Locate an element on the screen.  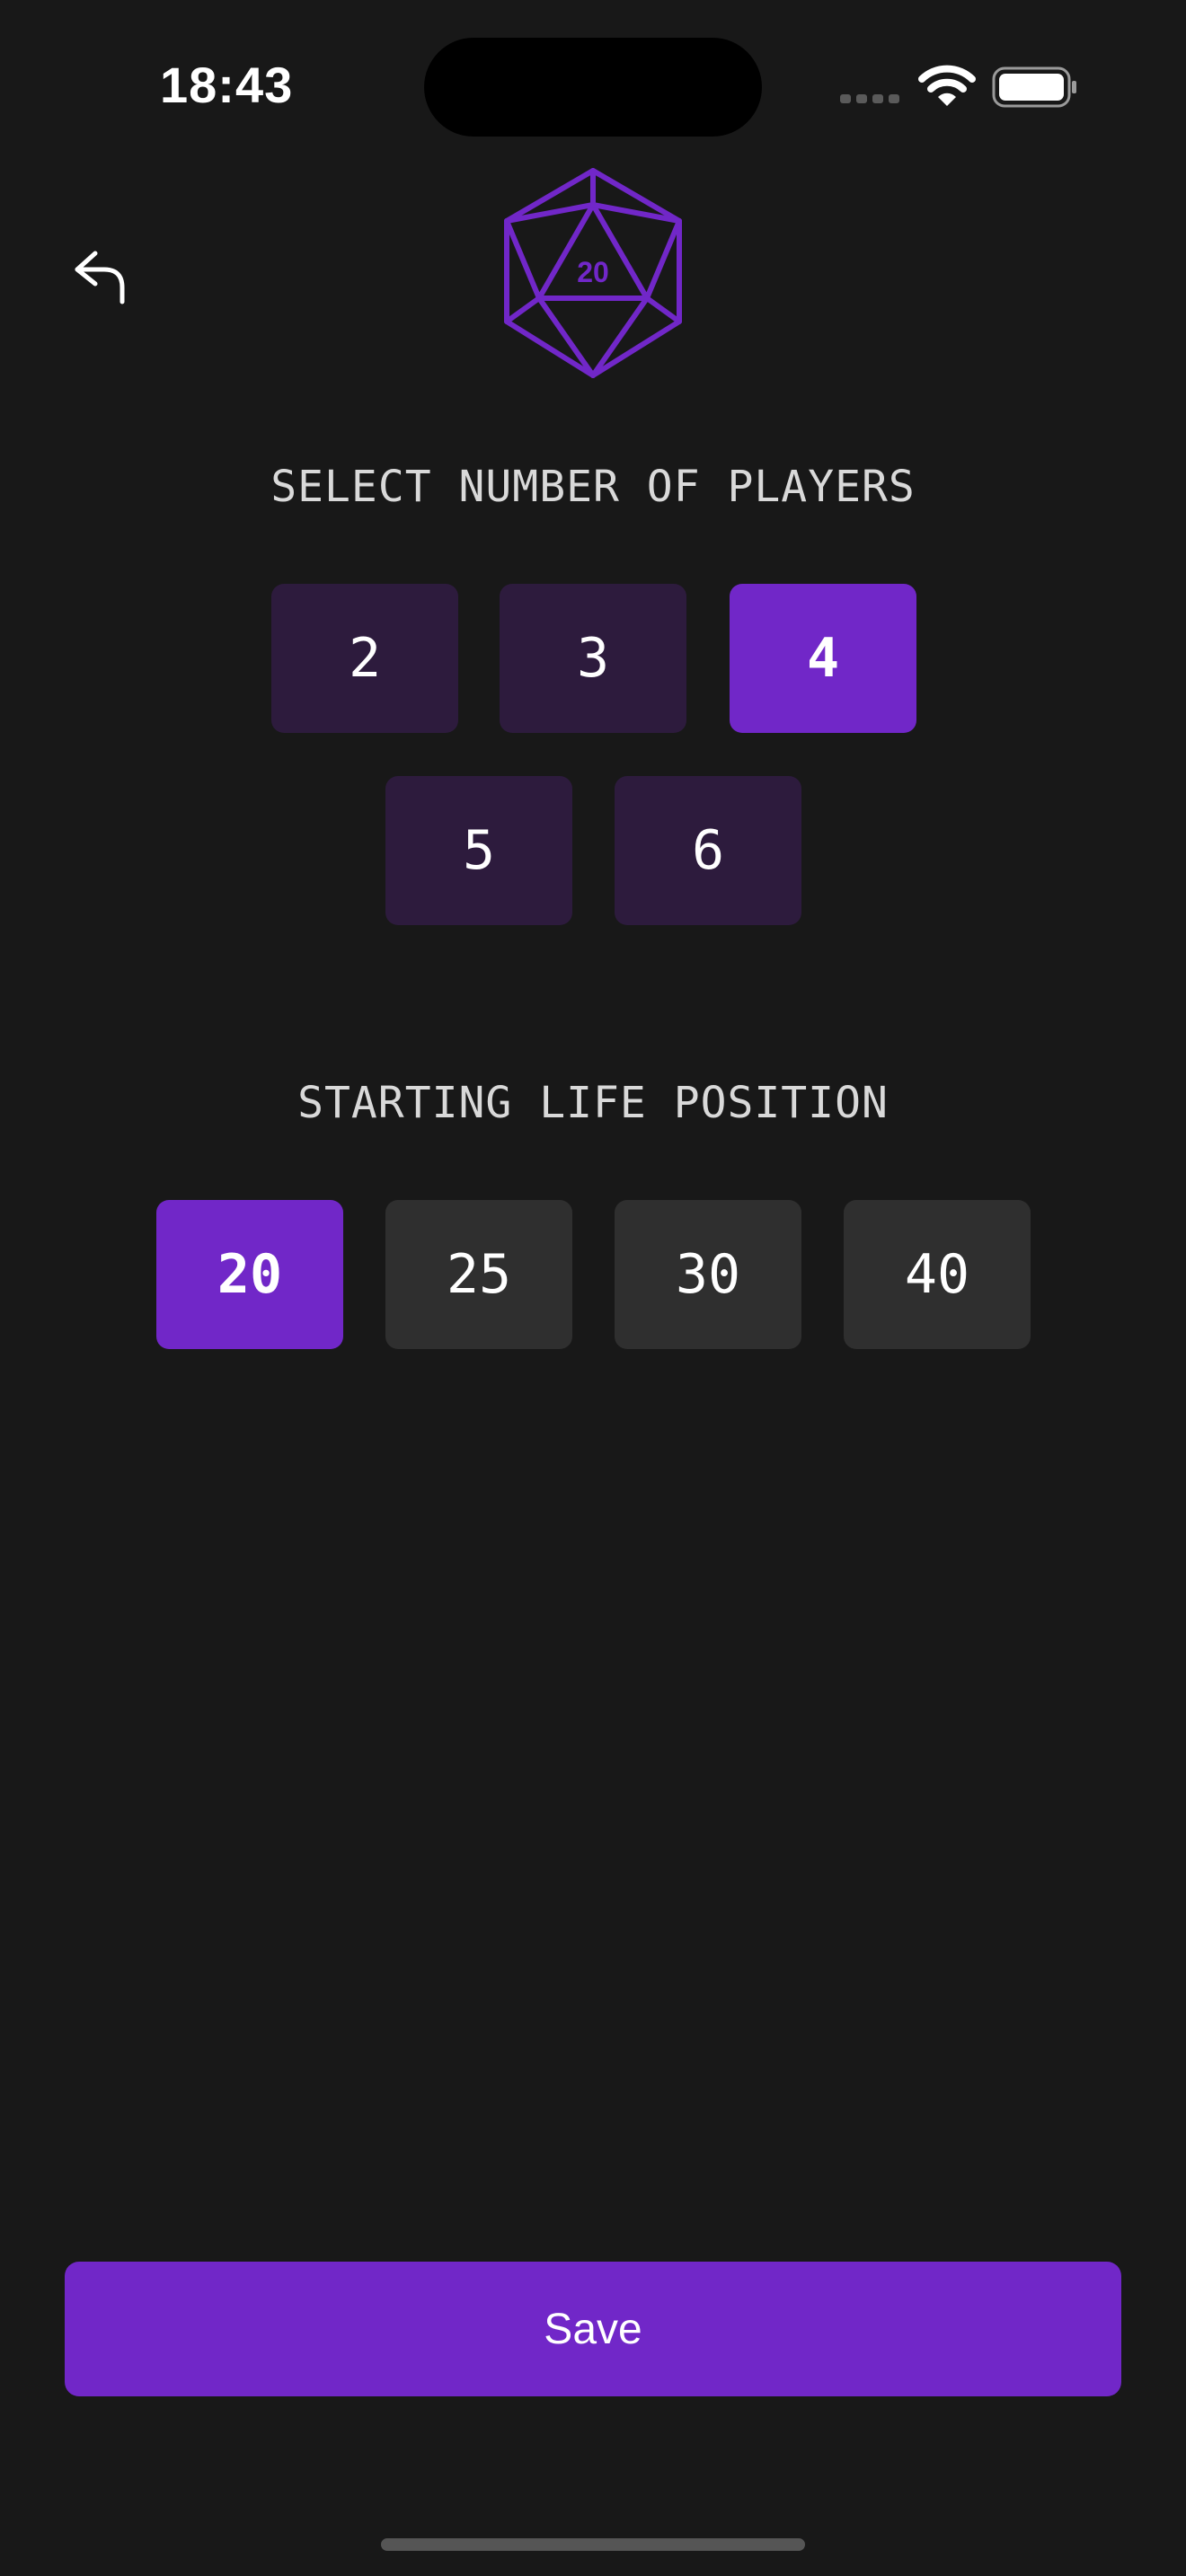
status-time: 18:43 is located at coordinates (227, 85).